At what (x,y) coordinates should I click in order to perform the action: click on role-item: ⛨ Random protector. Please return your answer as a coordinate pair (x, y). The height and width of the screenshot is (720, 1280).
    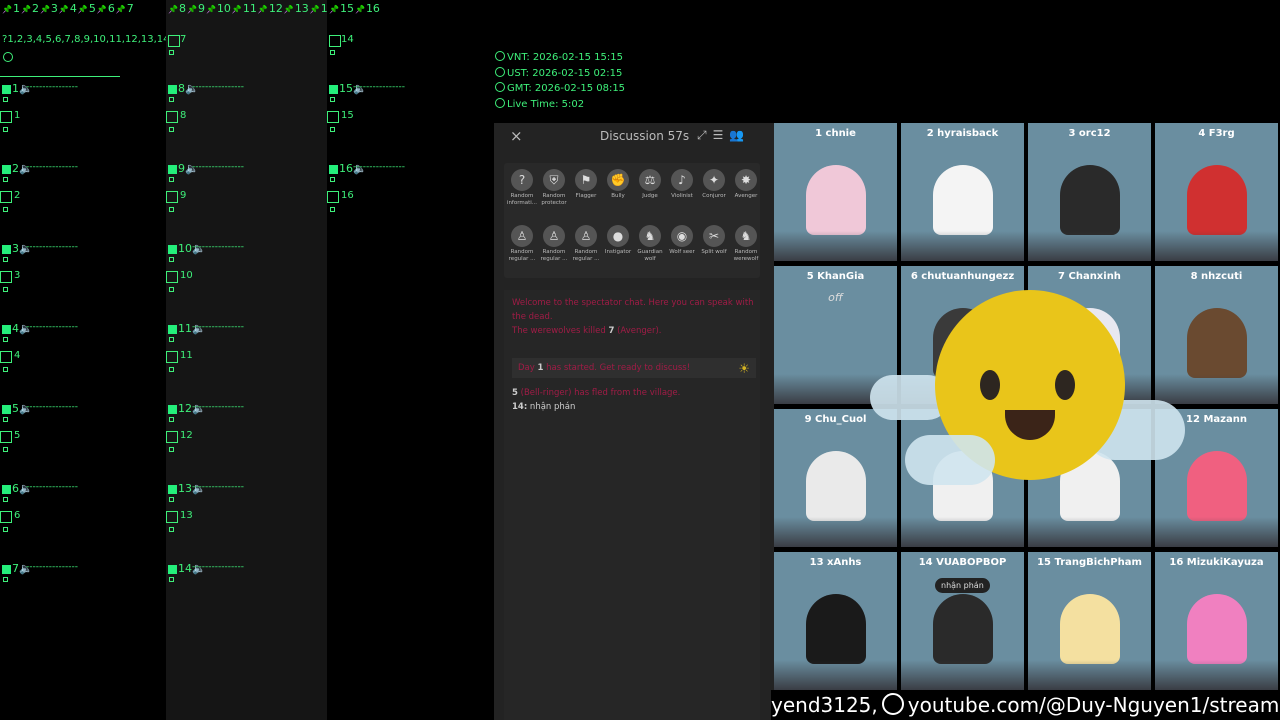
    Looking at the image, I should click on (554, 188).